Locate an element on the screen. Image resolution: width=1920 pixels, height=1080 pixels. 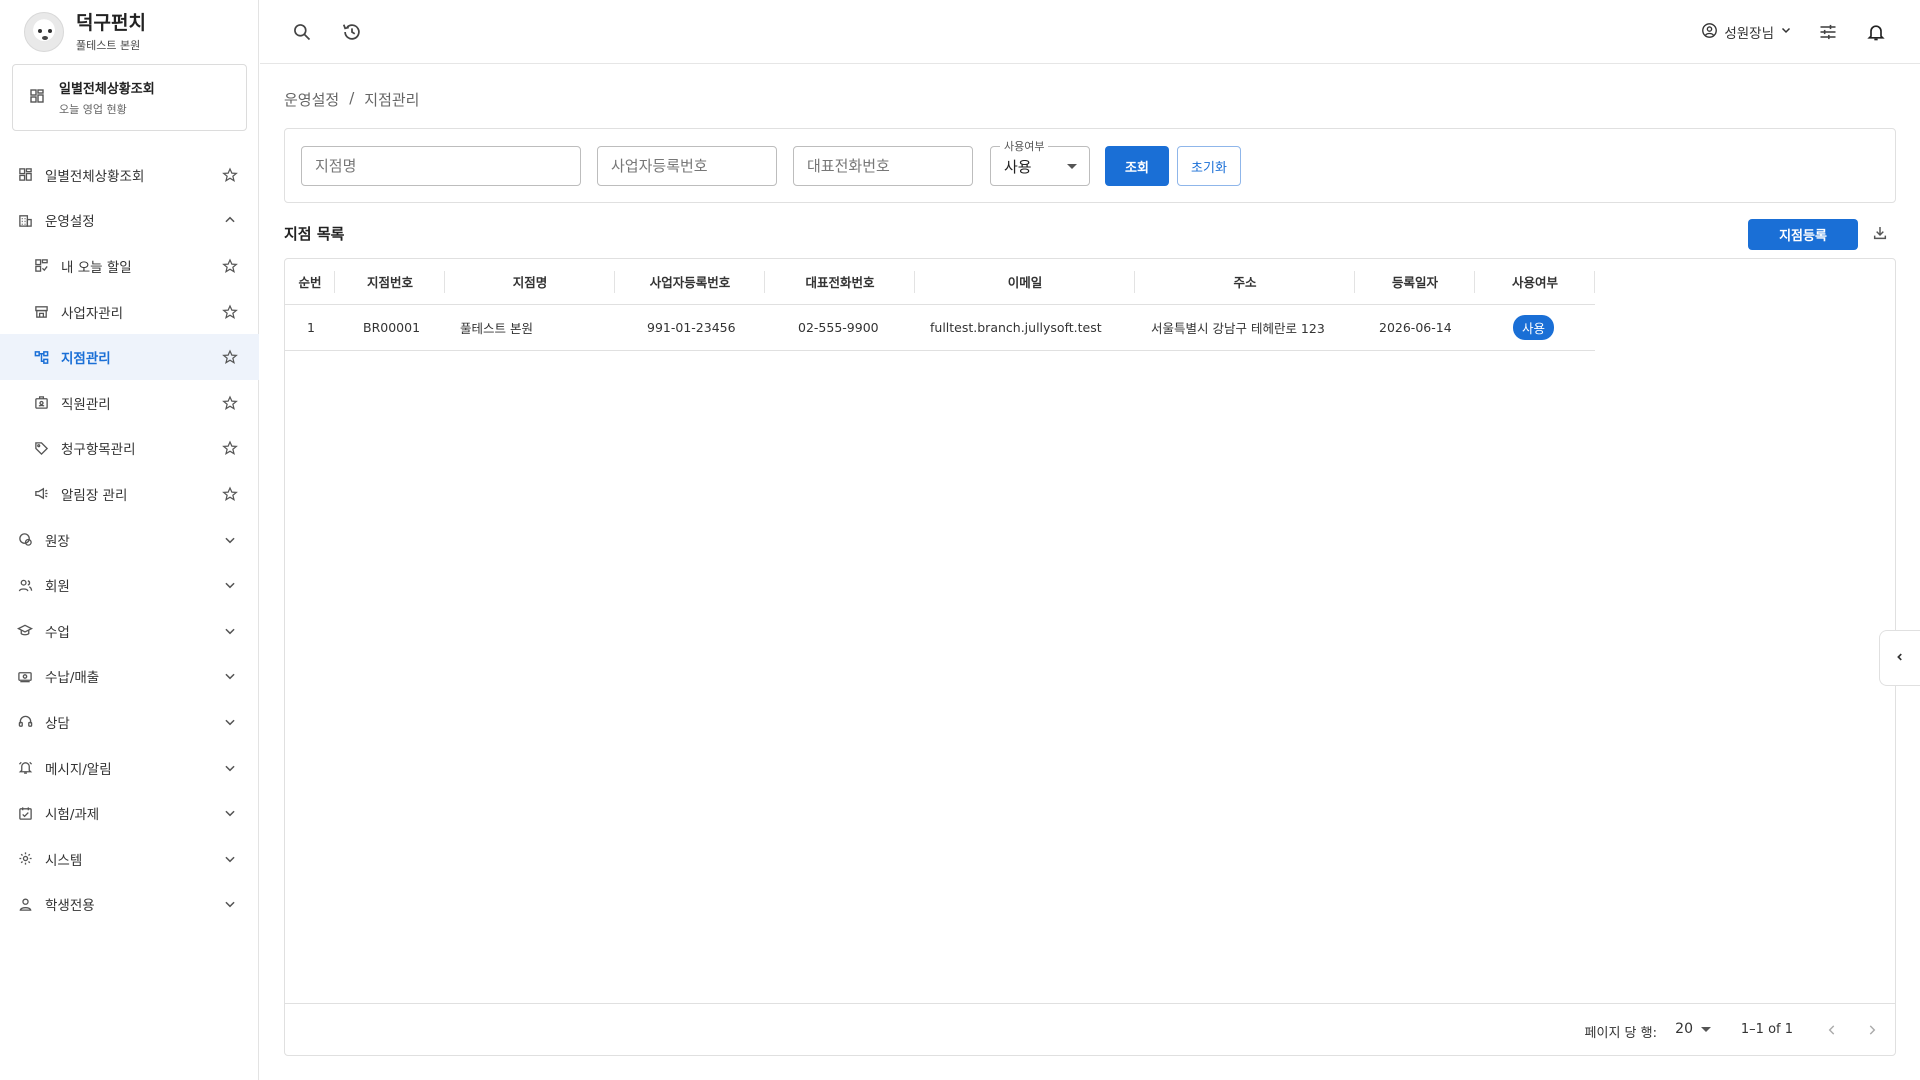
caret-down-icon is located at coordinates (1706, 1029).